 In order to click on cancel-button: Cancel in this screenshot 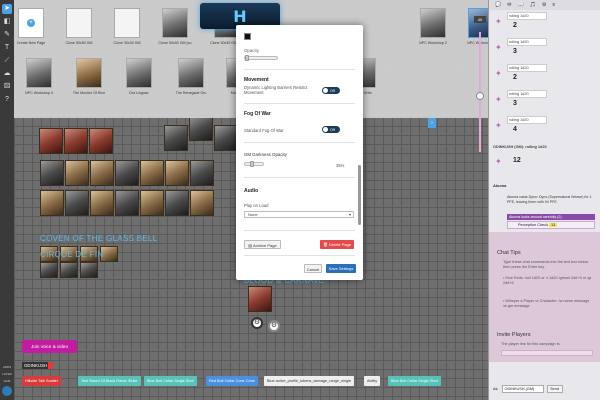, I will do `click(313, 268)`.